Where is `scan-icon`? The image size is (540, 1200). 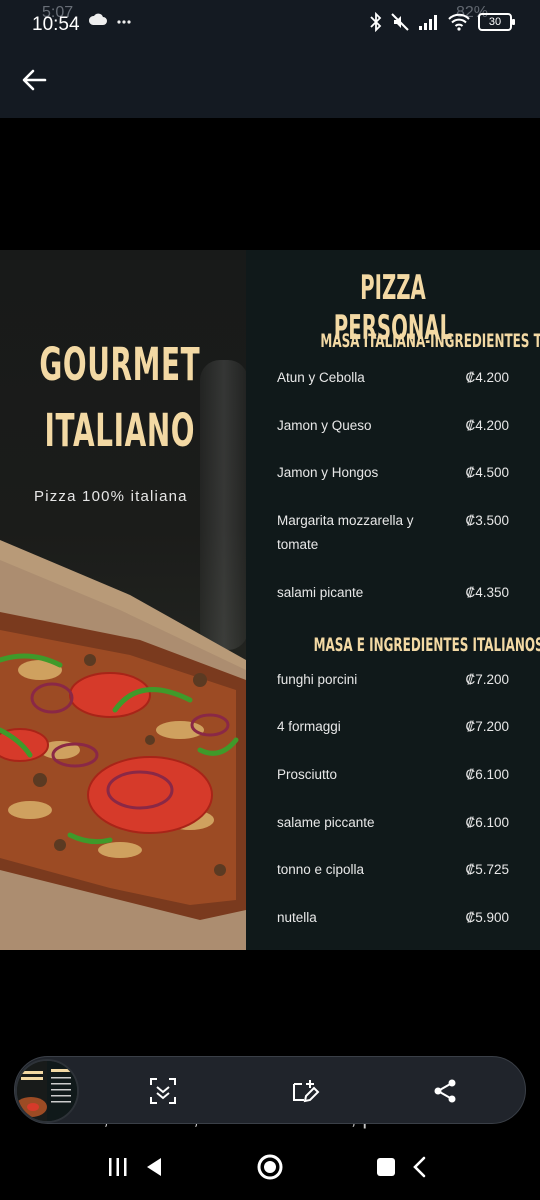
scan-icon is located at coordinates (163, 1091).